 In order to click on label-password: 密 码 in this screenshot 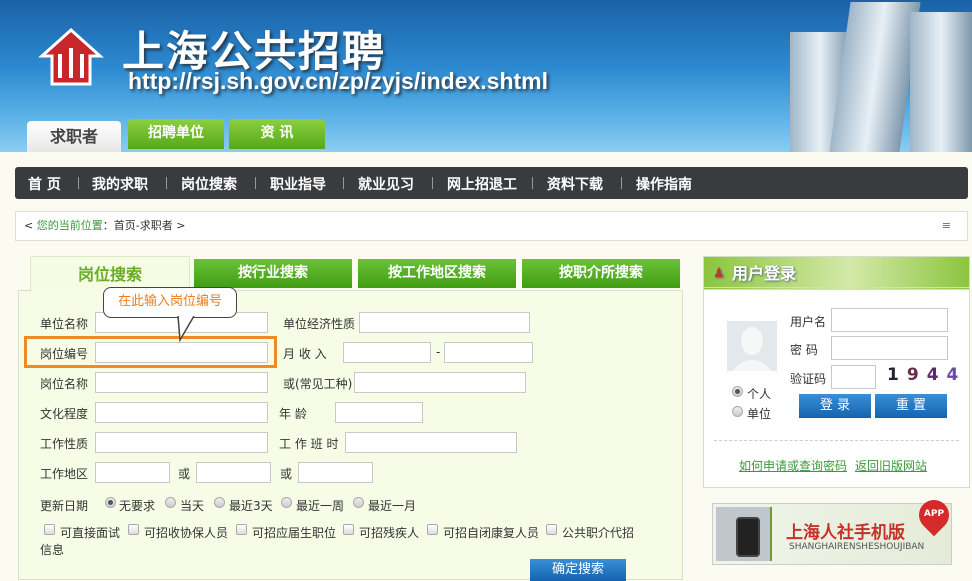, I will do `click(804, 350)`.